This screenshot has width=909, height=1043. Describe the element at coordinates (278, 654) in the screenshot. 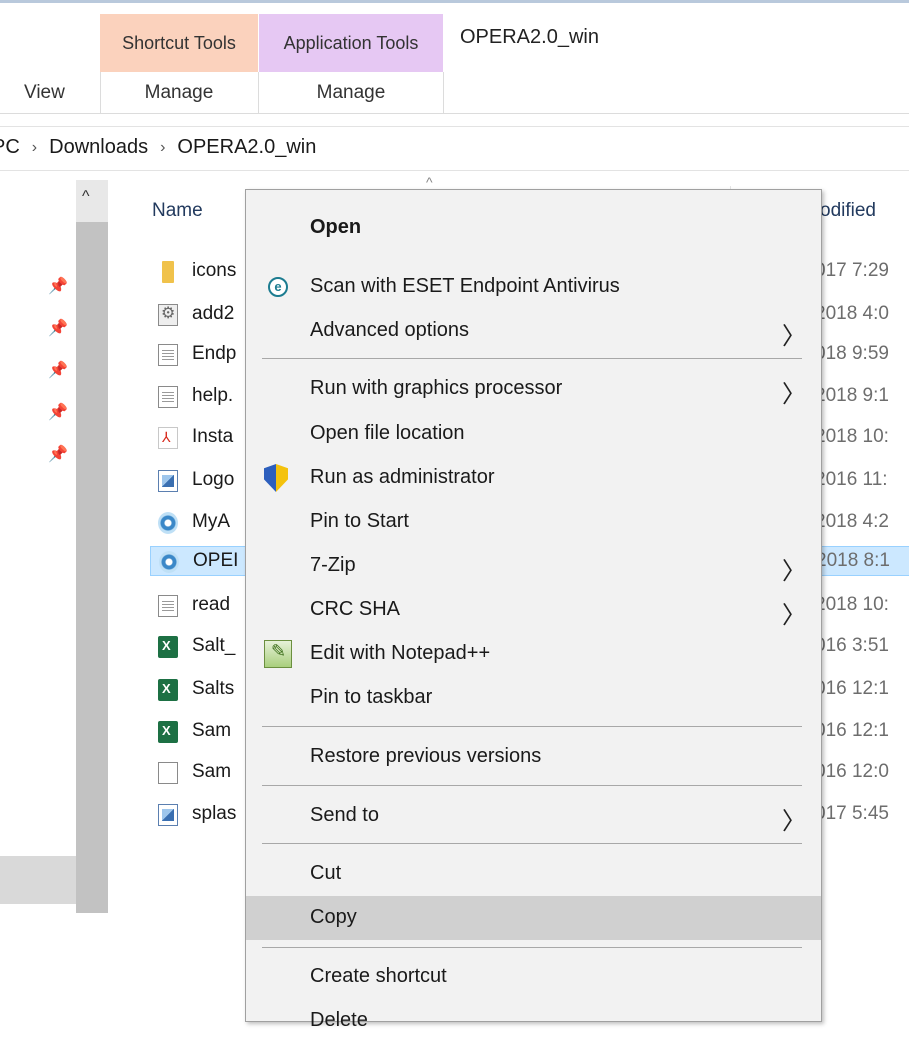

I see `notepad-plus-plus-icon` at that location.